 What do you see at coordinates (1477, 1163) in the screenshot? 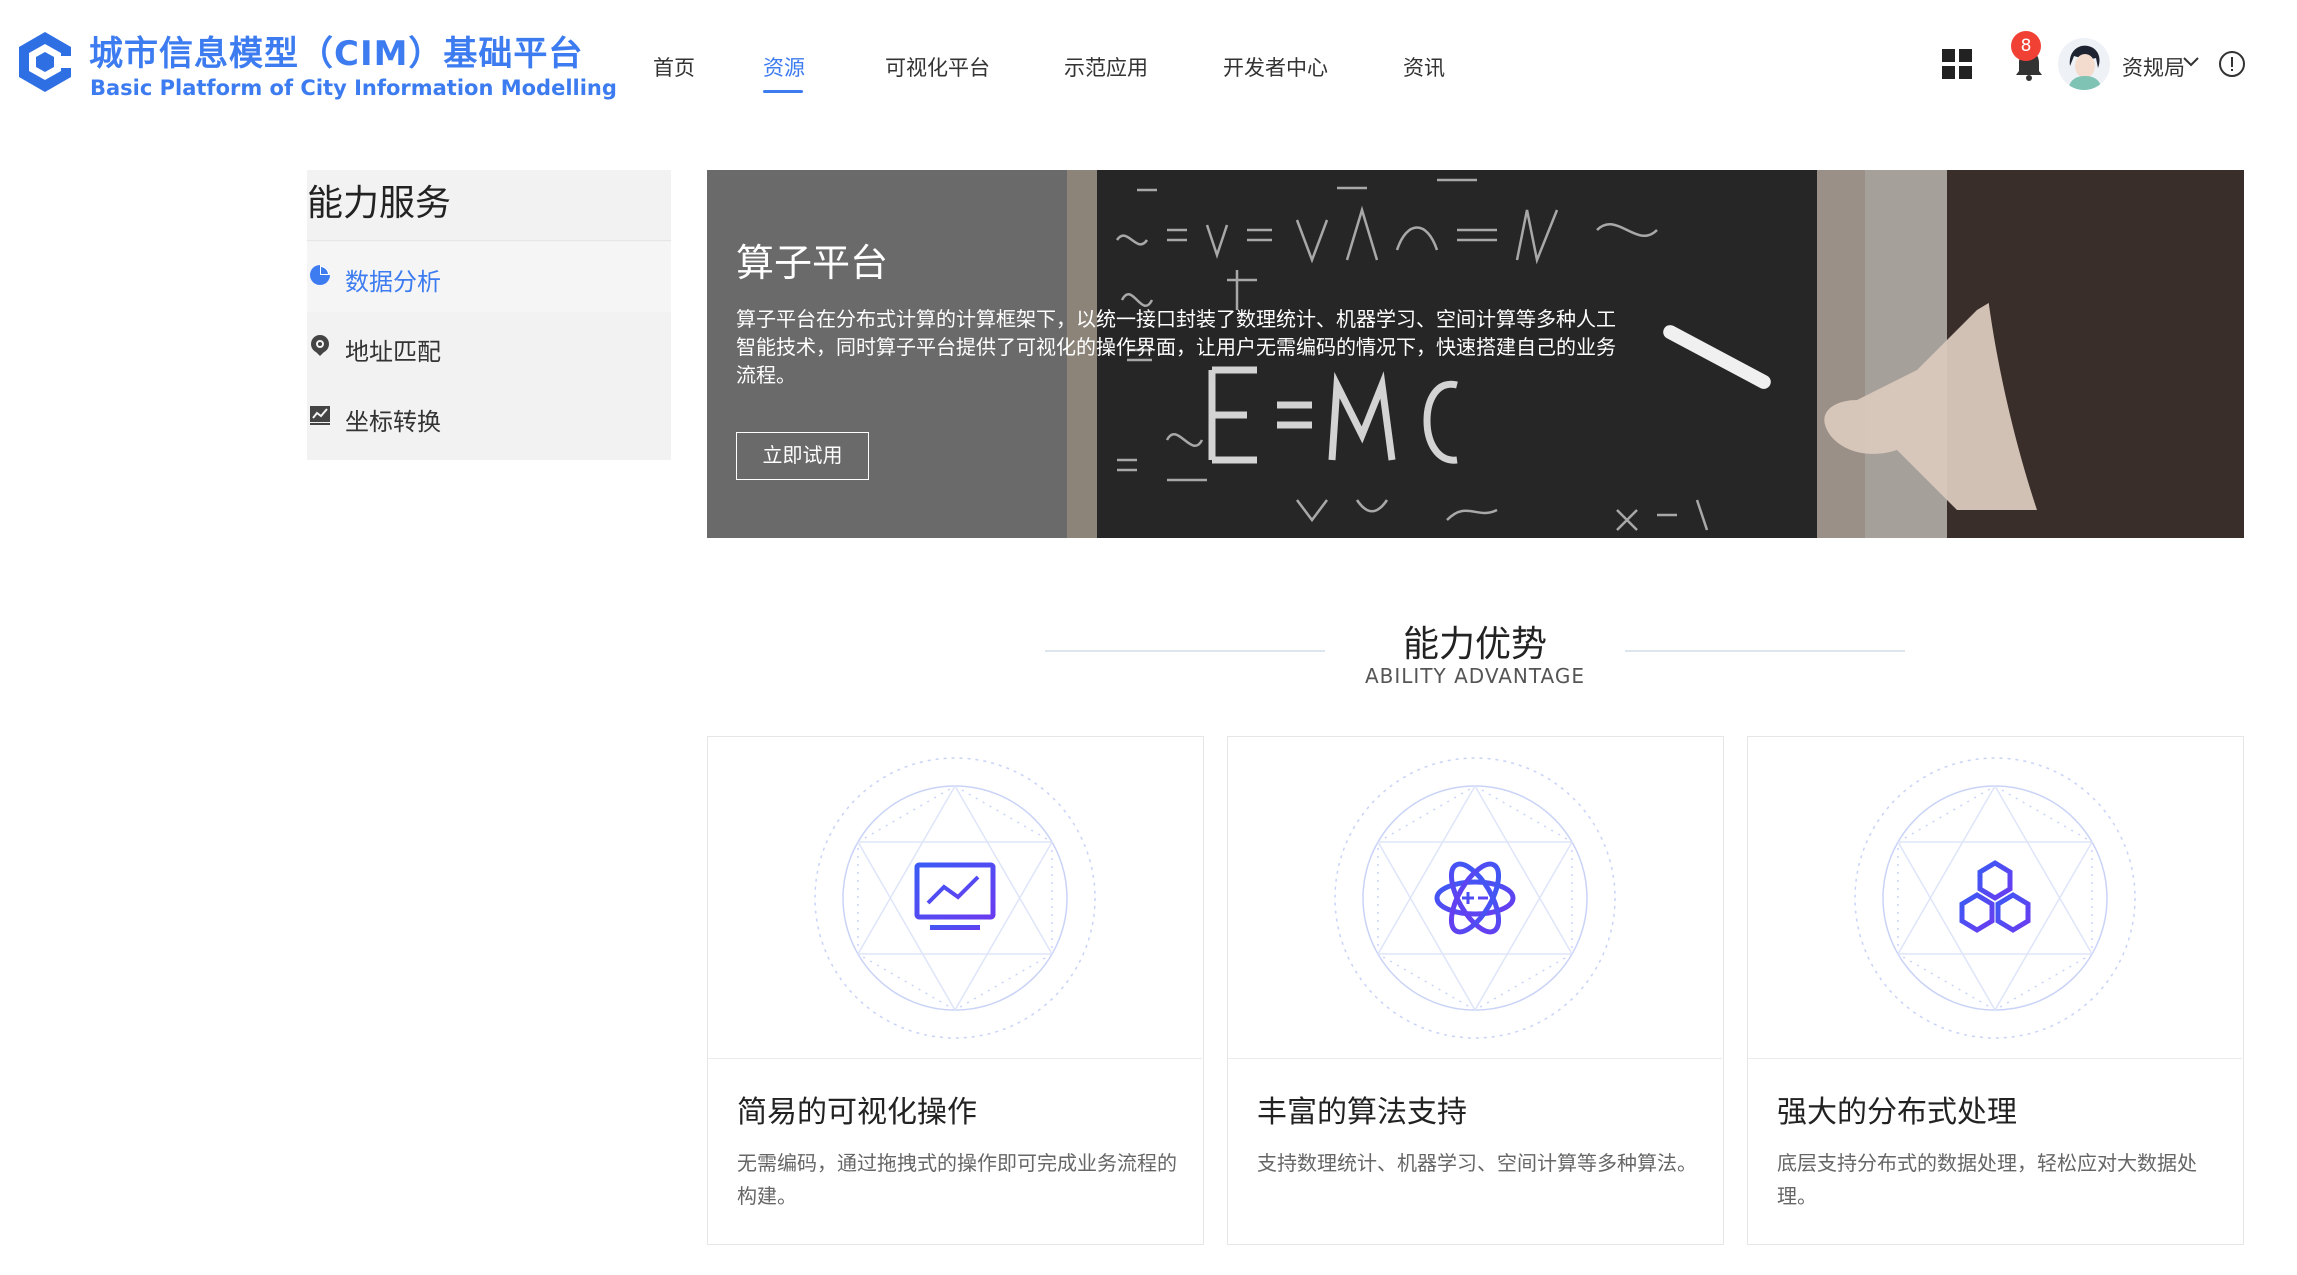
I see `card-description: 支持数理统计、机器学习、空间计算等多种算法。` at bounding box center [1477, 1163].